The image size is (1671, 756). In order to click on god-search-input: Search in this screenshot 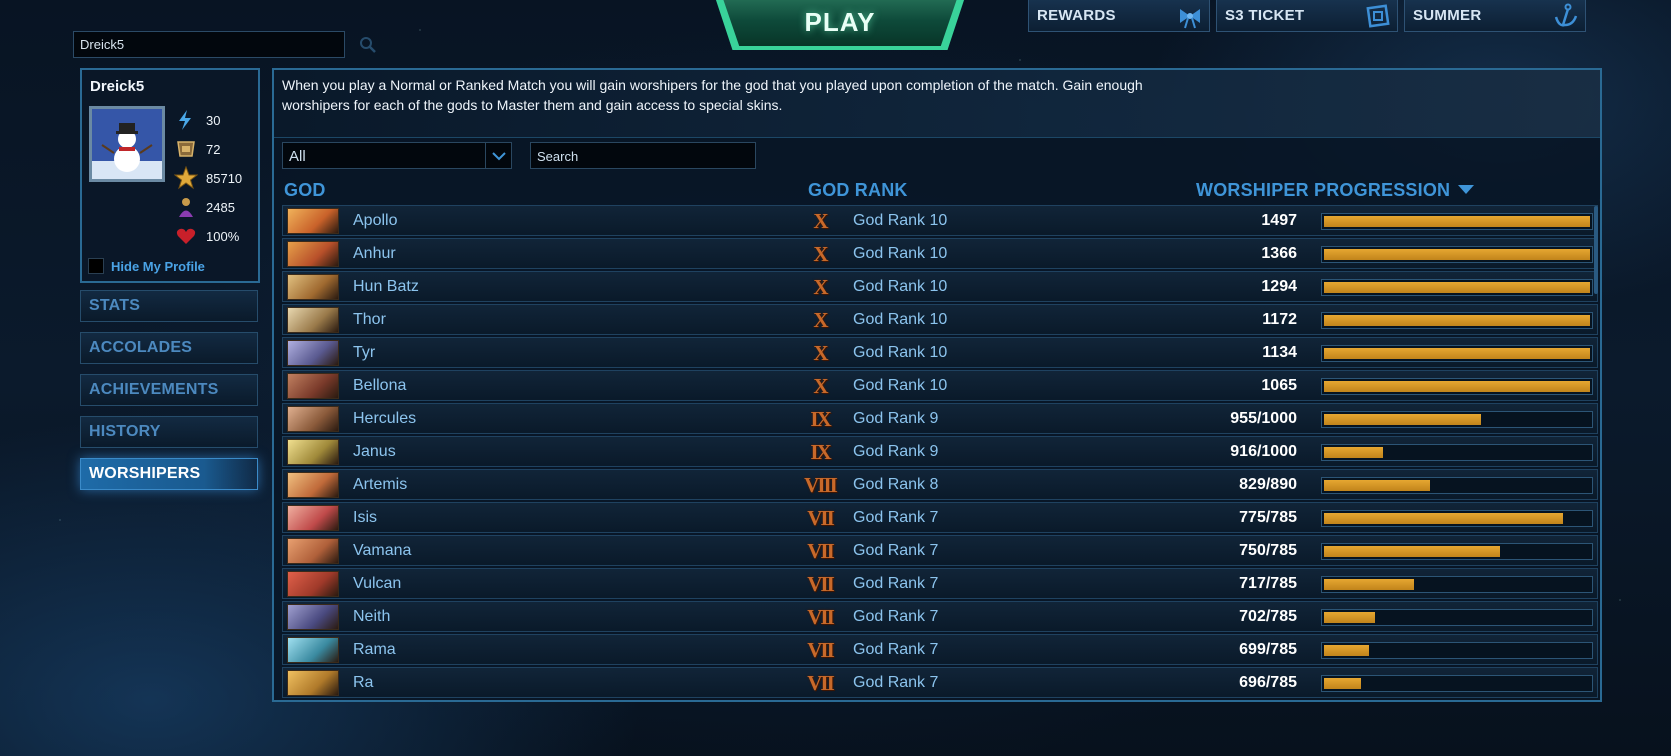, I will do `click(643, 155)`.